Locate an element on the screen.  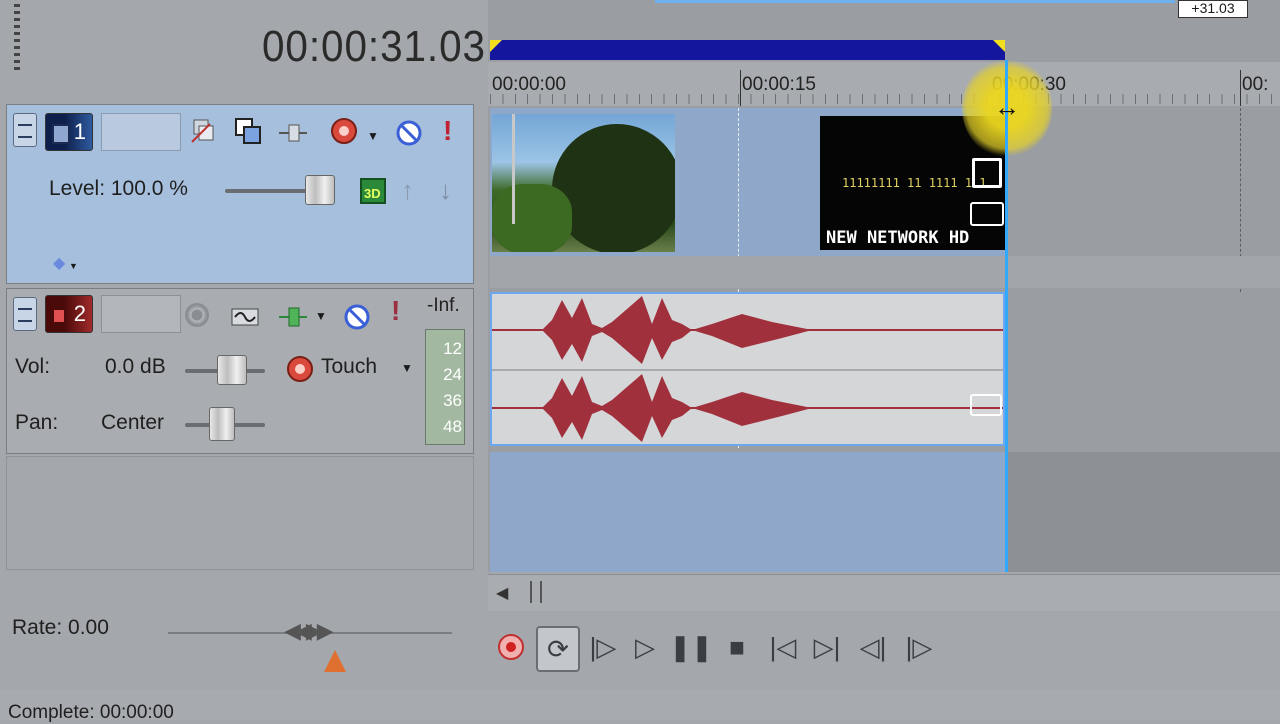
volume-value: 0.0 dB is located at coordinates (135, 366).